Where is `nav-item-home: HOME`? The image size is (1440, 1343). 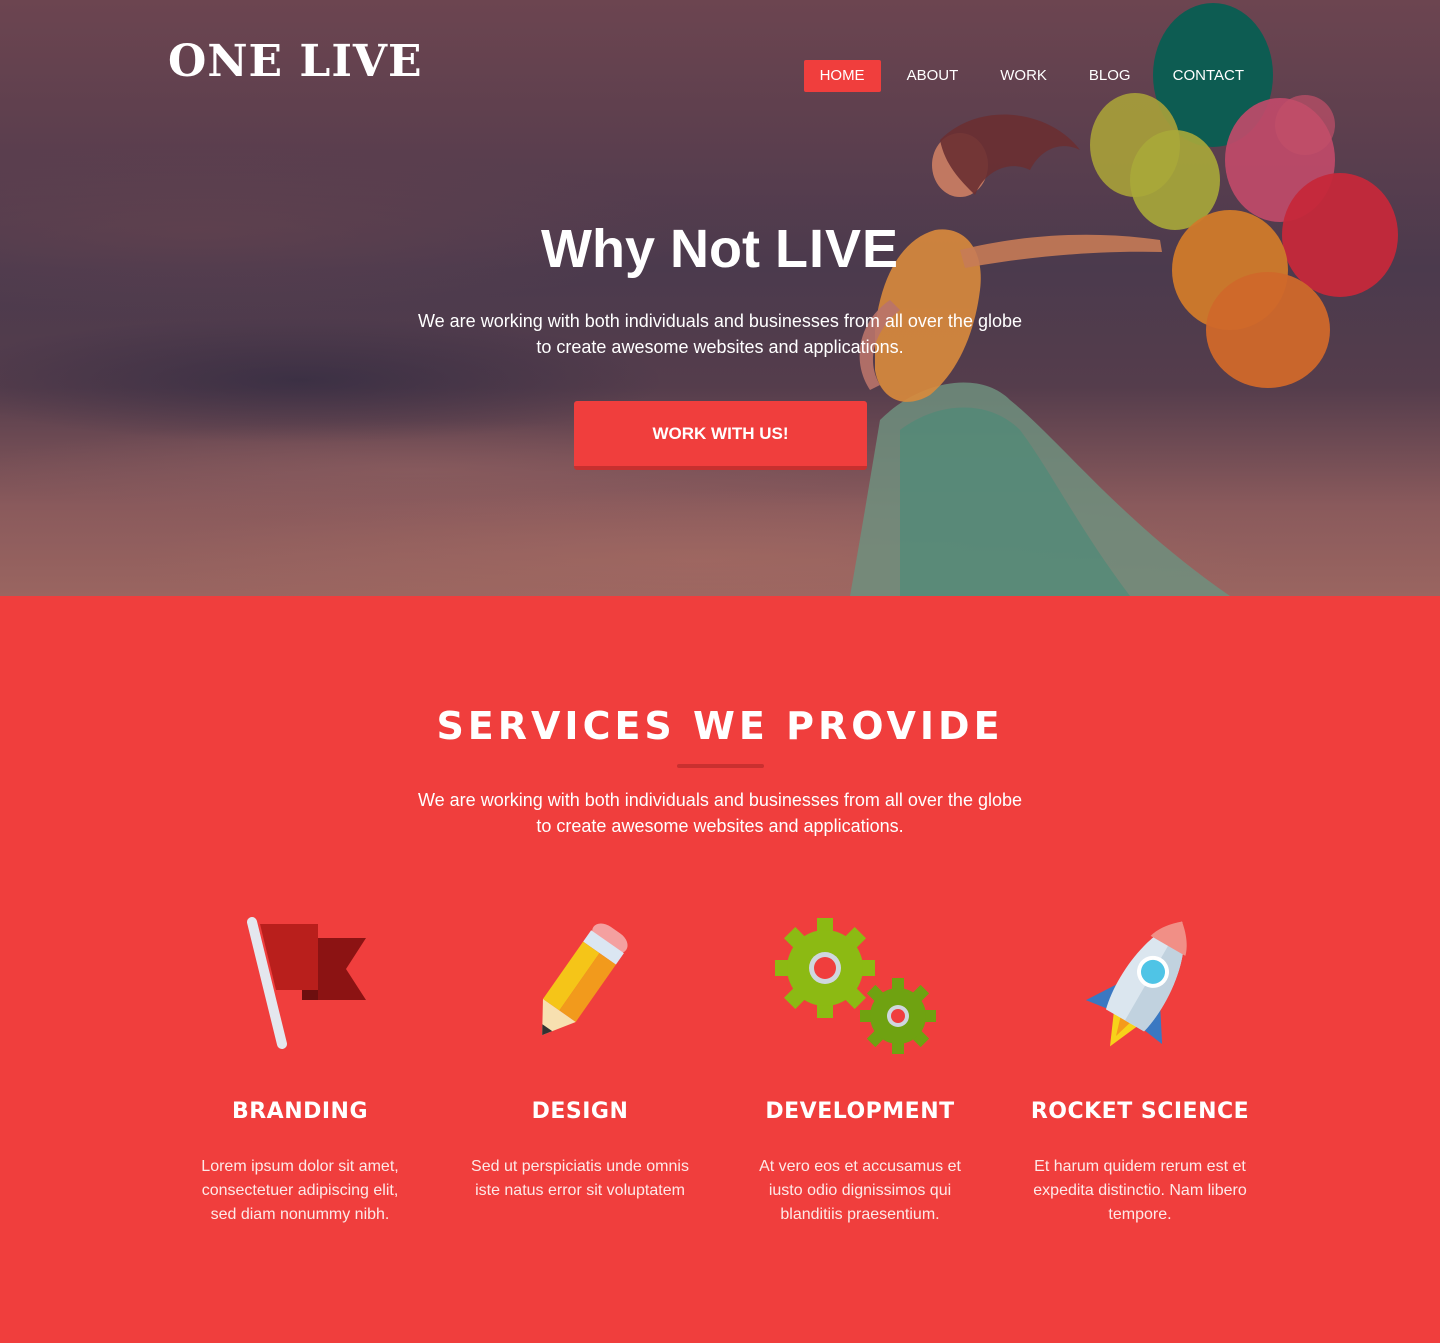 nav-item-home: HOME is located at coordinates (842, 76).